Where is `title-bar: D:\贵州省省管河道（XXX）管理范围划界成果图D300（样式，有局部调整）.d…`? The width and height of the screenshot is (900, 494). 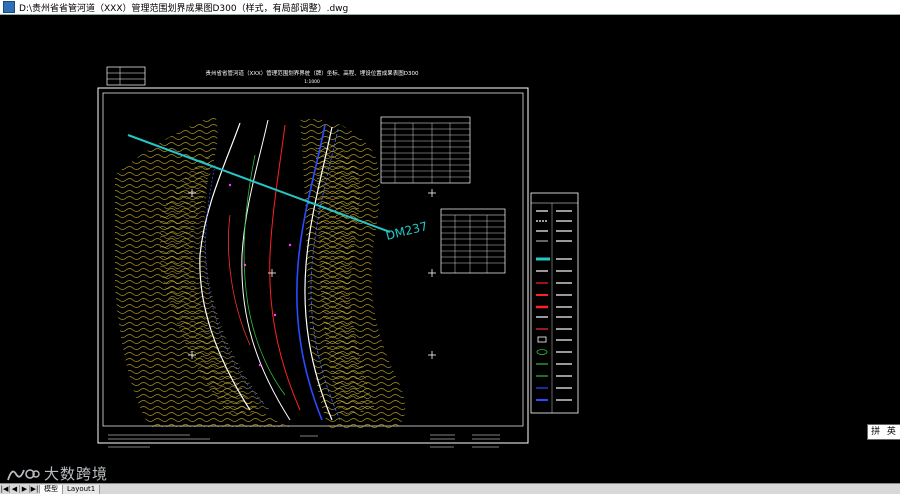
title-bar: D:\贵州省省管河道（XXX）管理范围划界成果图D300（样式，有局部调整）.d… is located at coordinates (450, 7).